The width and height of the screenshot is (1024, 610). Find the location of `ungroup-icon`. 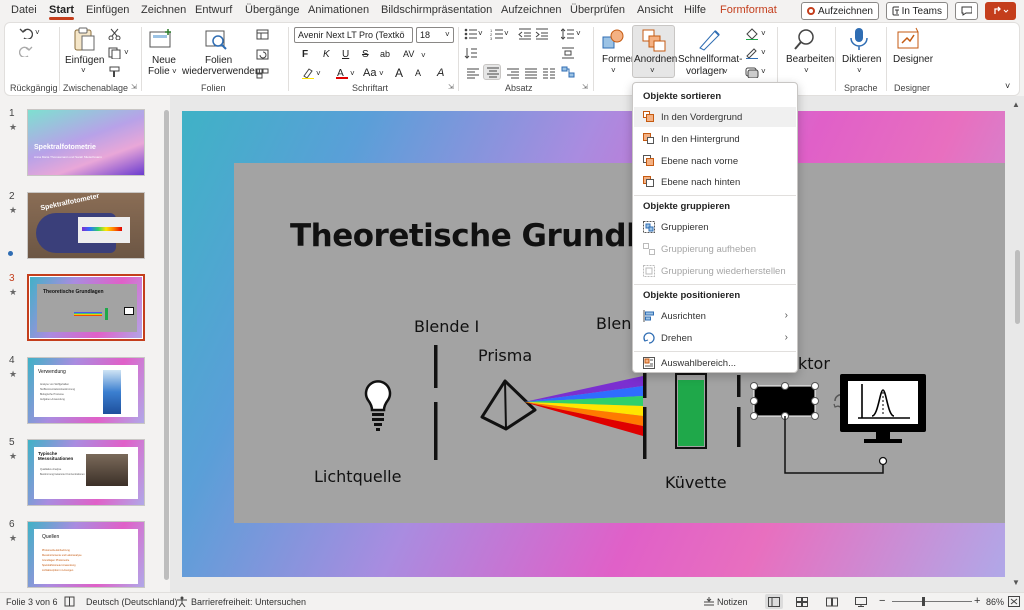

ungroup-icon is located at coordinates (649, 249).